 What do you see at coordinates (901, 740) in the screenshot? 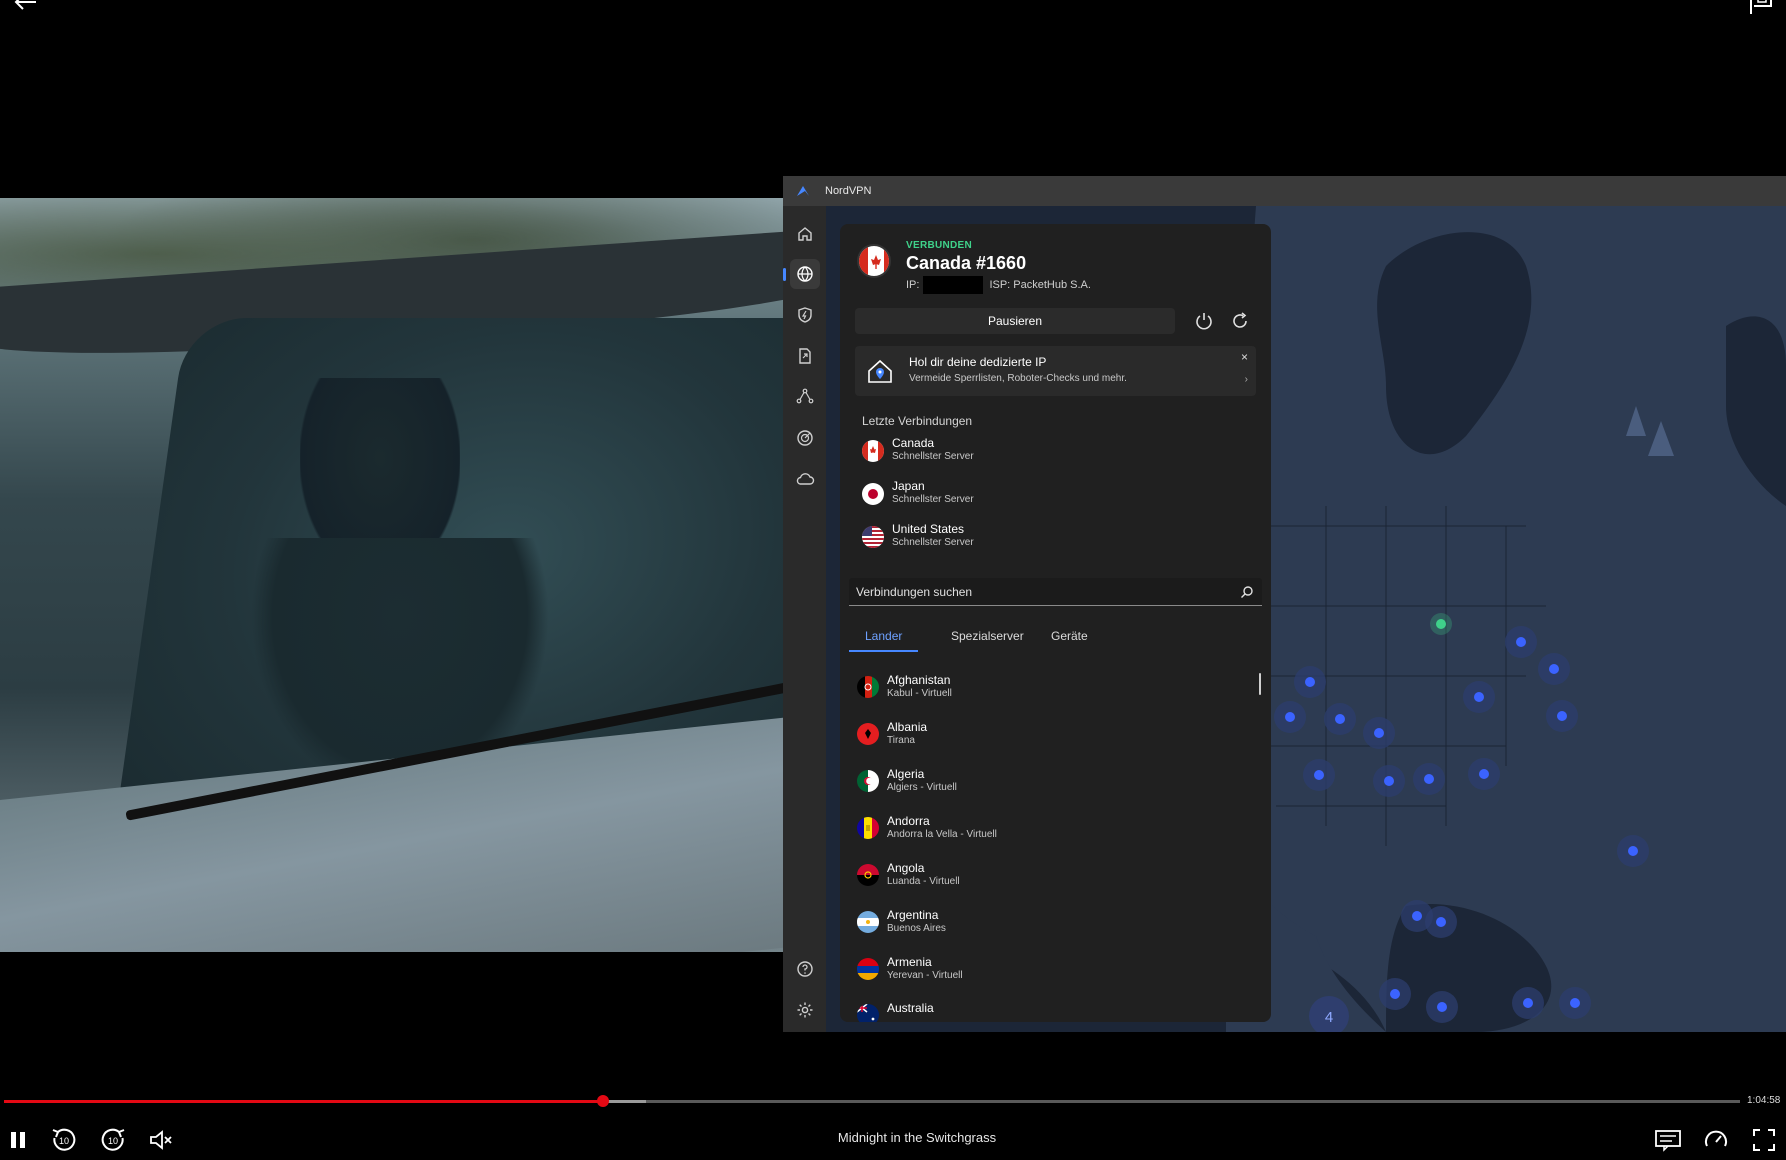
I see `country-city: Tirana` at bounding box center [901, 740].